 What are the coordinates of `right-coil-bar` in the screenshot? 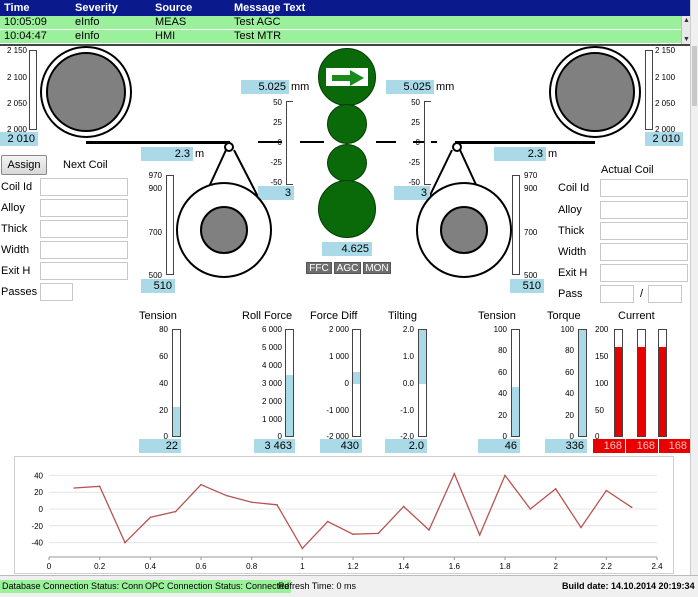 It's located at (516, 225).